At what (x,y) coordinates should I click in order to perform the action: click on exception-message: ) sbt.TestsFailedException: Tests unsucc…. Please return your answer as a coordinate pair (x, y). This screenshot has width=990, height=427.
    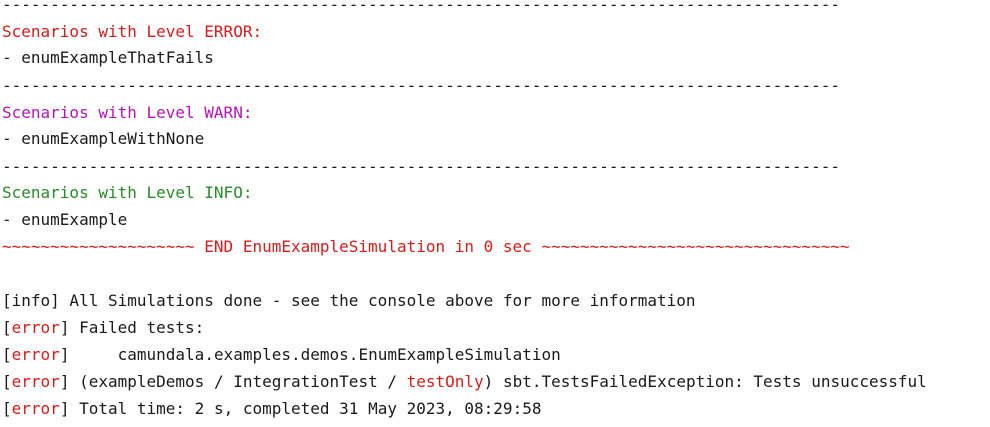
    Looking at the image, I should click on (705, 381).